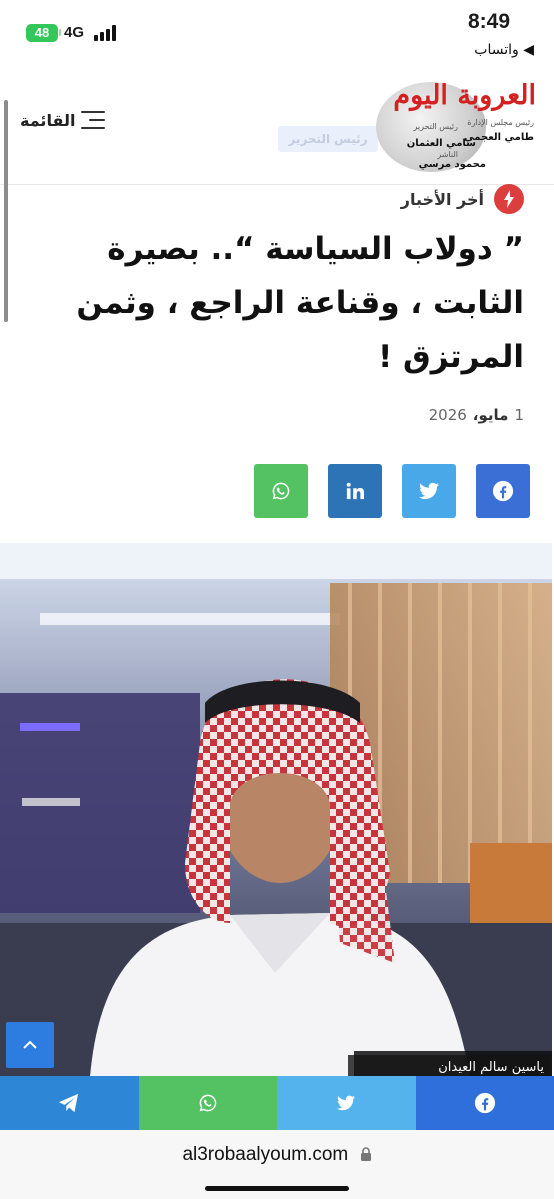 The height and width of the screenshot is (1199, 554). I want to click on bottom-share-bar, so click(277, 1103).